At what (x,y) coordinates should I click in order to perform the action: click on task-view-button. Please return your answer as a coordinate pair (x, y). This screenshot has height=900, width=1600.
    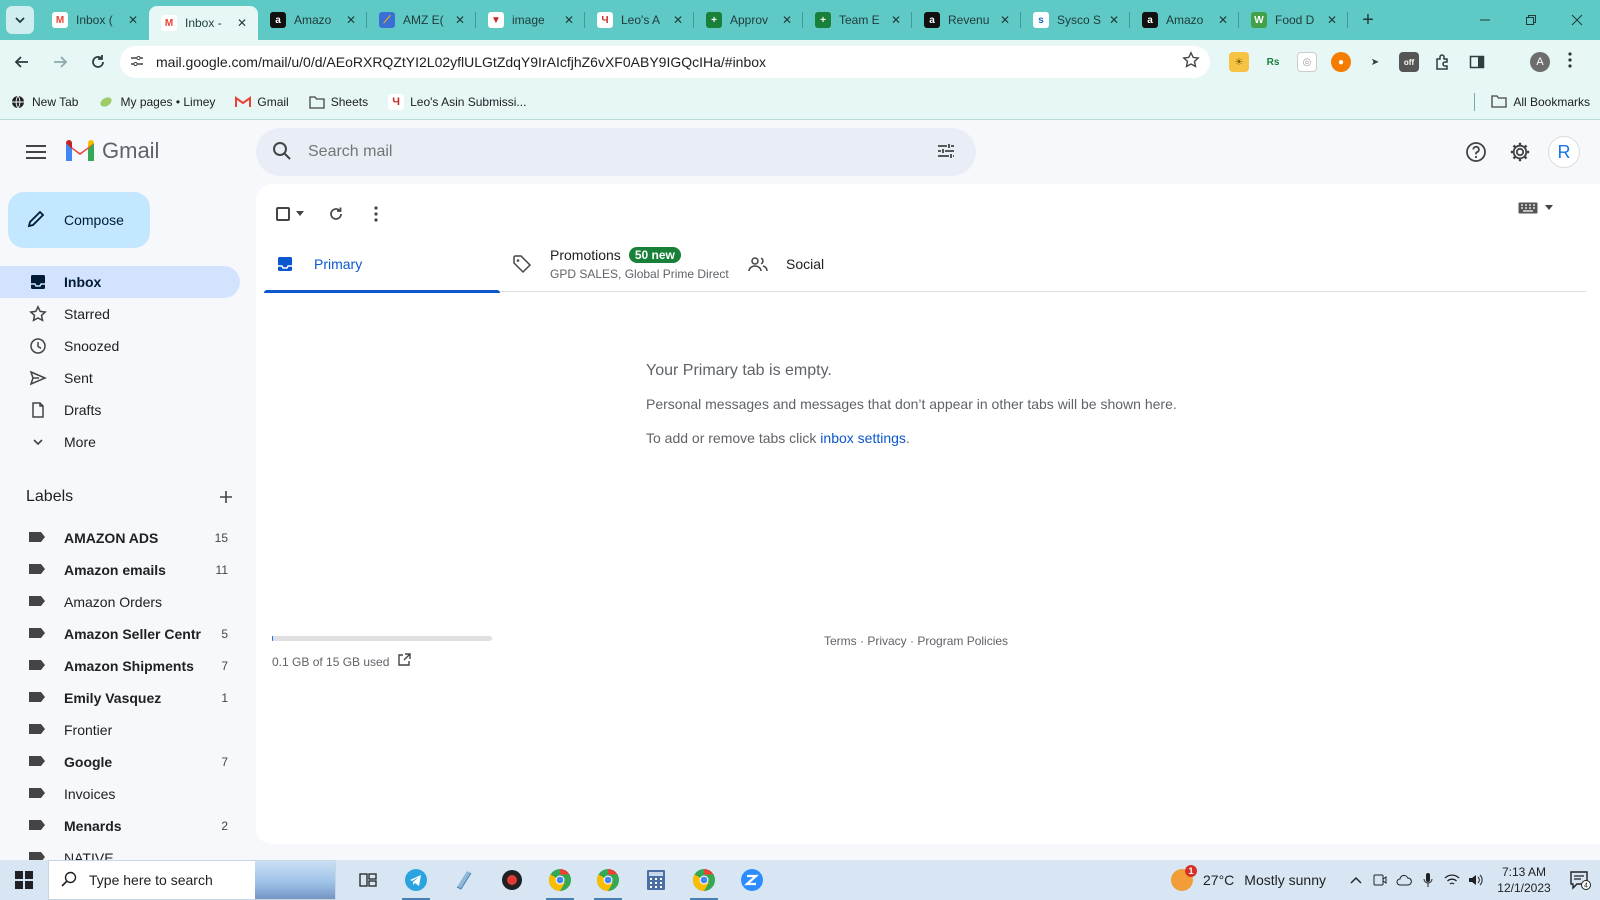
    Looking at the image, I should click on (368, 880).